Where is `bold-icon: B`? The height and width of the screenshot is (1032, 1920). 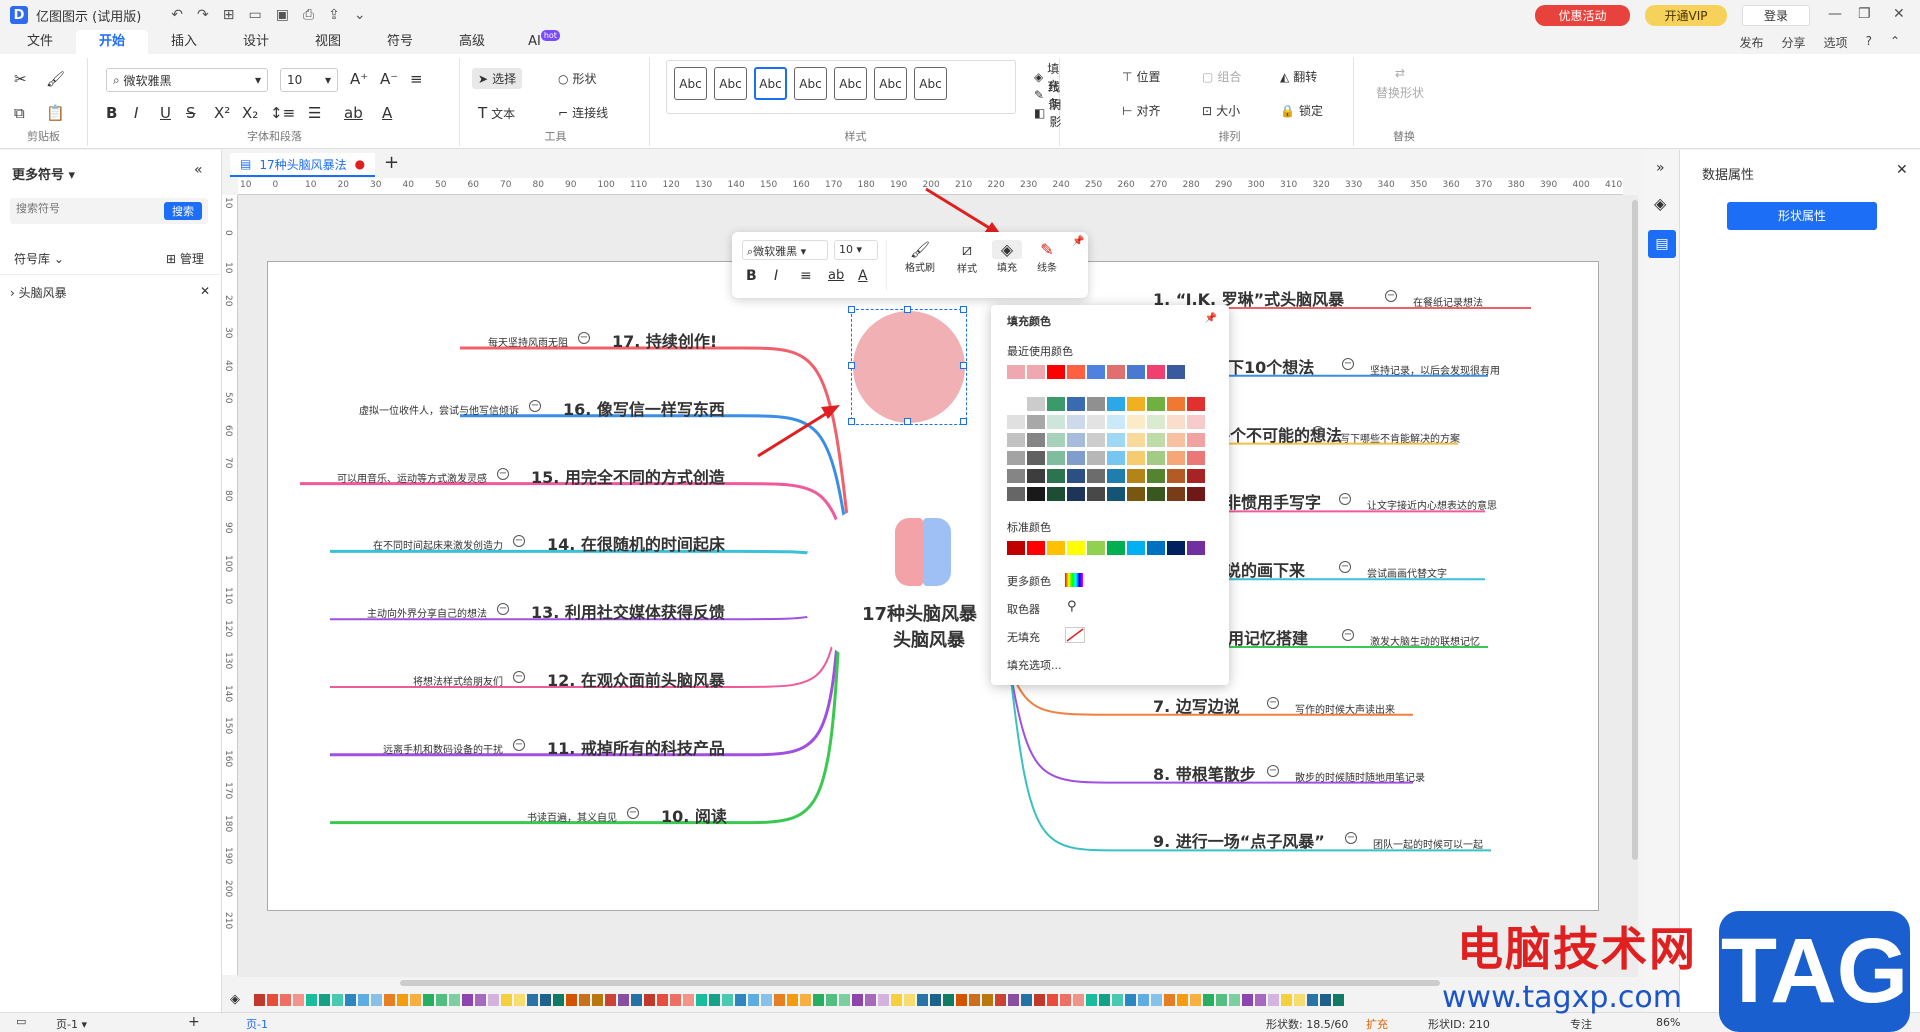 bold-icon: B is located at coordinates (751, 276).